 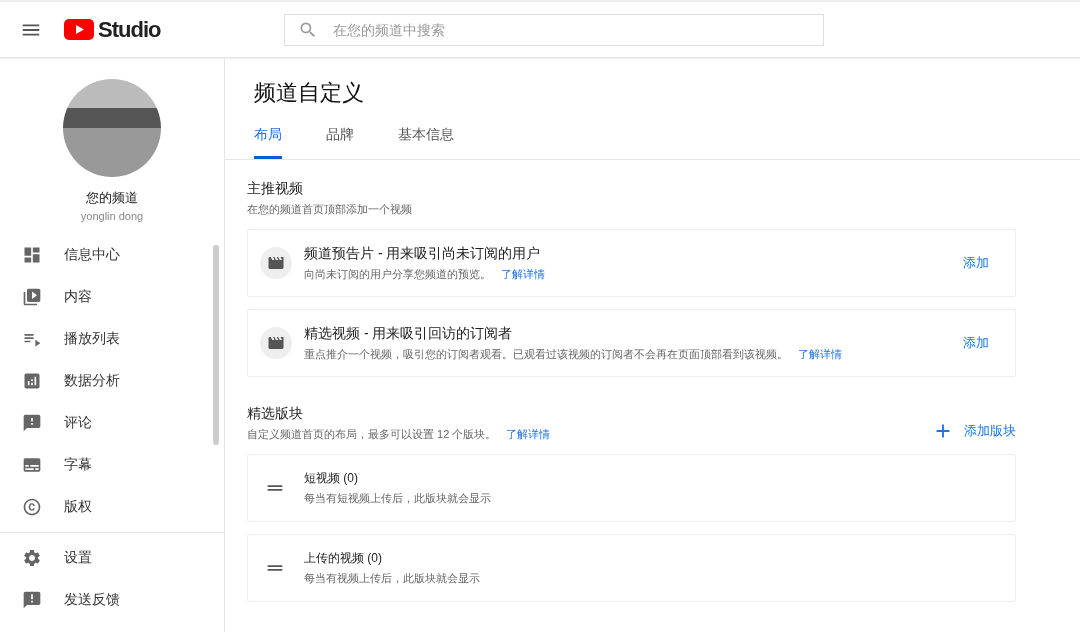 I want to click on sidebar-item: 内容, so click(x=112, y=297).